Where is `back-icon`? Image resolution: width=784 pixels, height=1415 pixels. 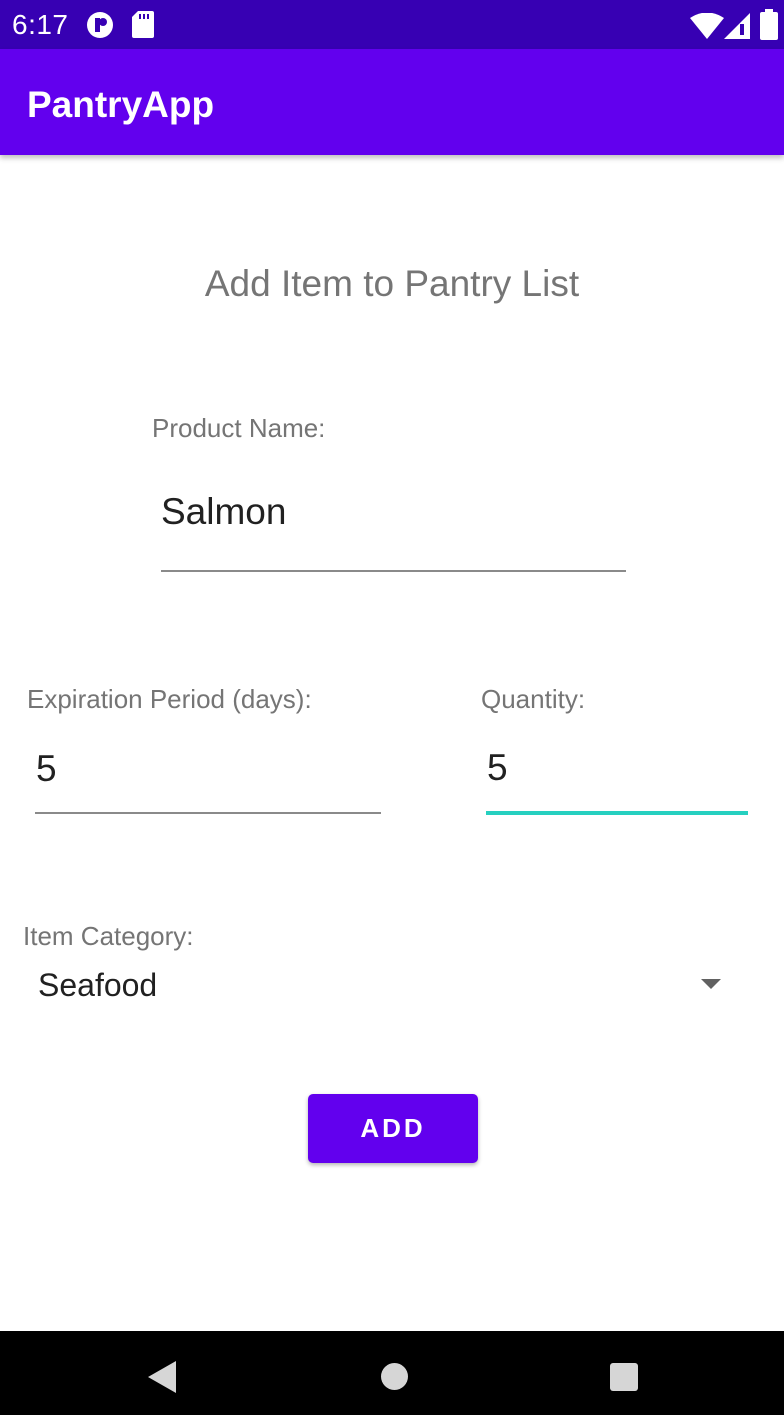 back-icon is located at coordinates (162, 1377).